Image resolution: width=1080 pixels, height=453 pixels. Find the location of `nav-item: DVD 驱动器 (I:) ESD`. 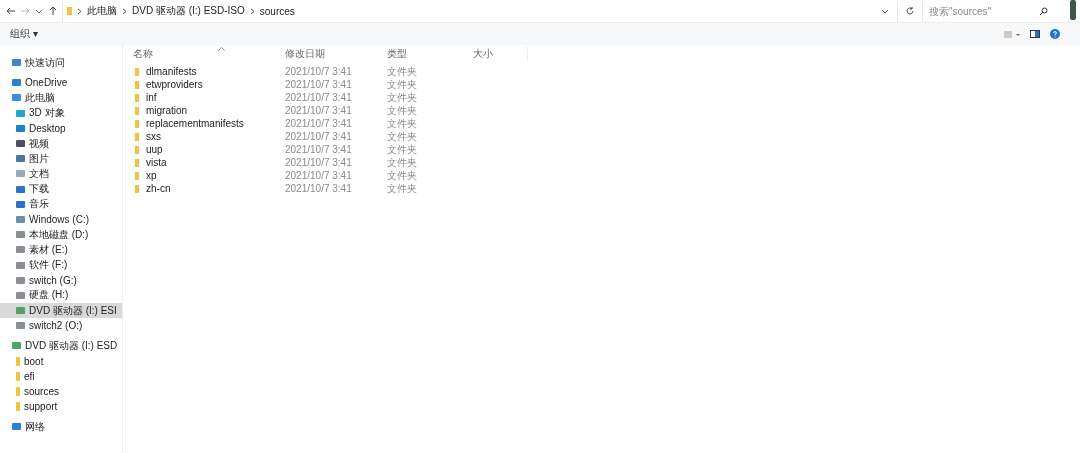

nav-item: DVD 驱动器 (I:) ESD is located at coordinates (61, 346).